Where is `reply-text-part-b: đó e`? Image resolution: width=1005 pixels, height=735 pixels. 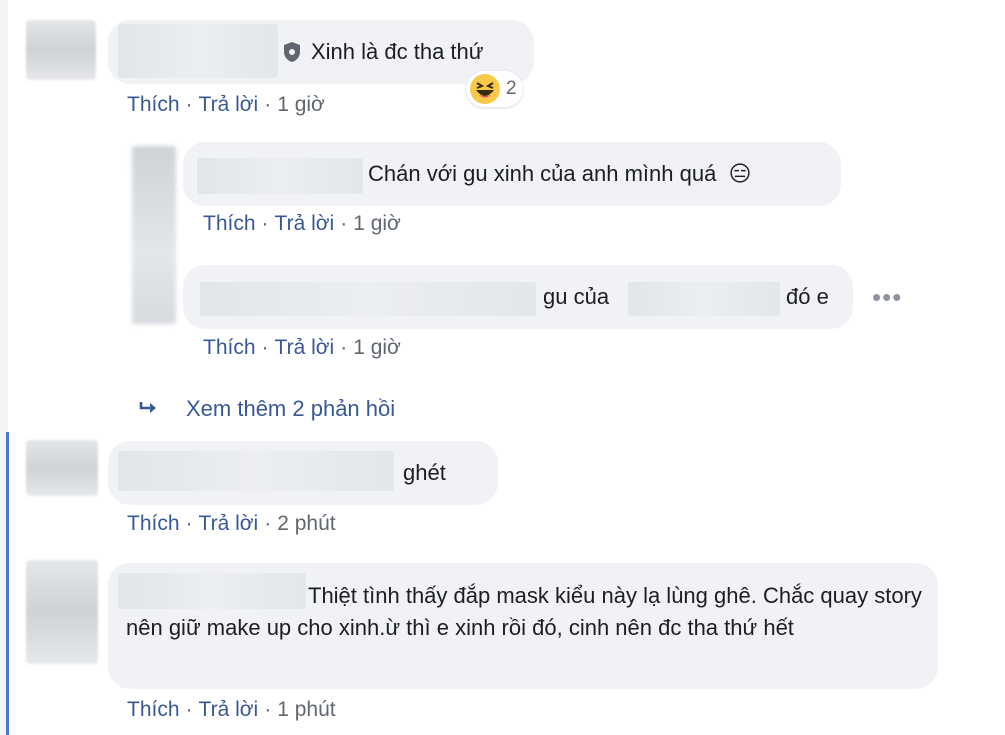
reply-text-part-b: đó e is located at coordinates (807, 296).